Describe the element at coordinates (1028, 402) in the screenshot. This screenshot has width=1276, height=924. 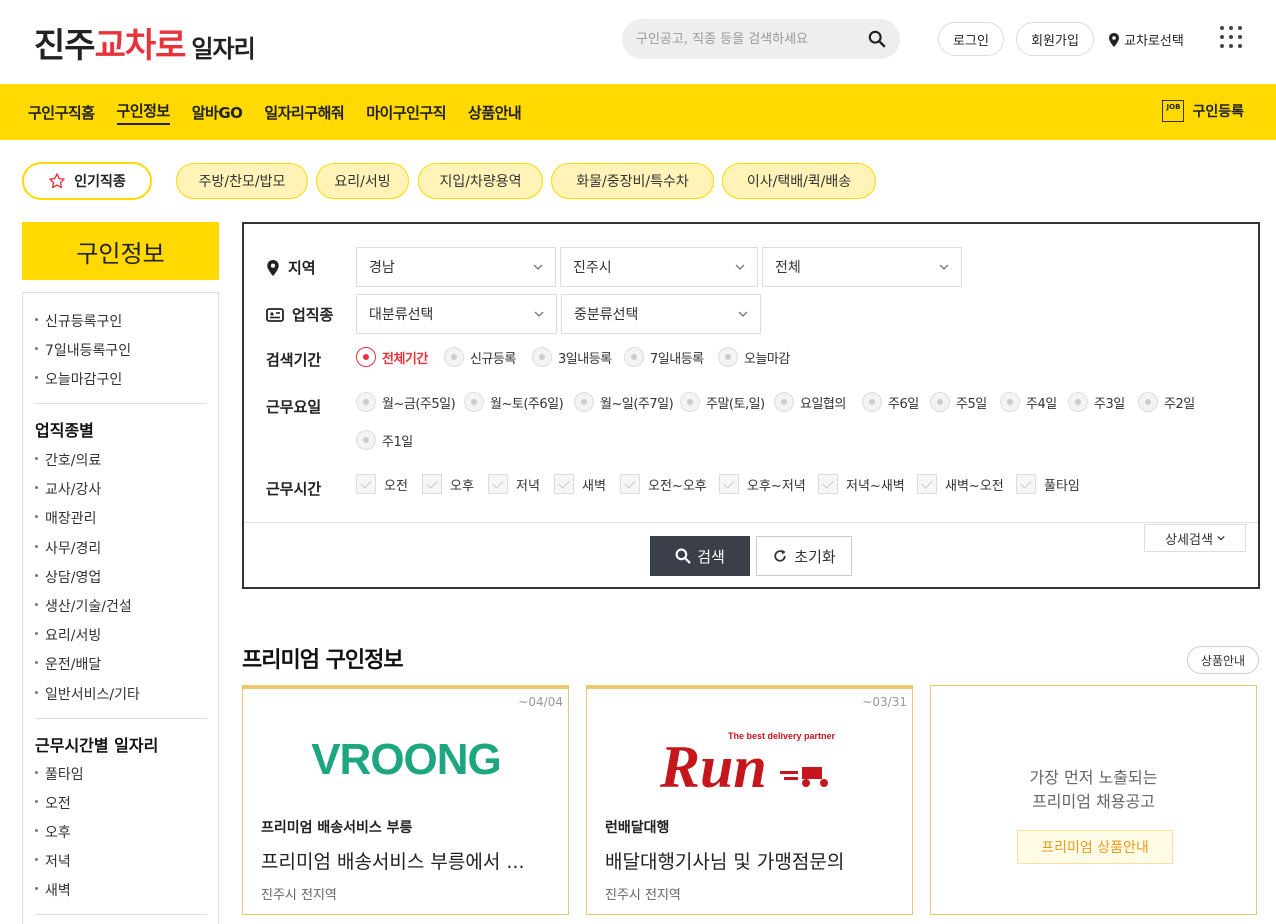
I see `workday-radio: 주4일` at that location.